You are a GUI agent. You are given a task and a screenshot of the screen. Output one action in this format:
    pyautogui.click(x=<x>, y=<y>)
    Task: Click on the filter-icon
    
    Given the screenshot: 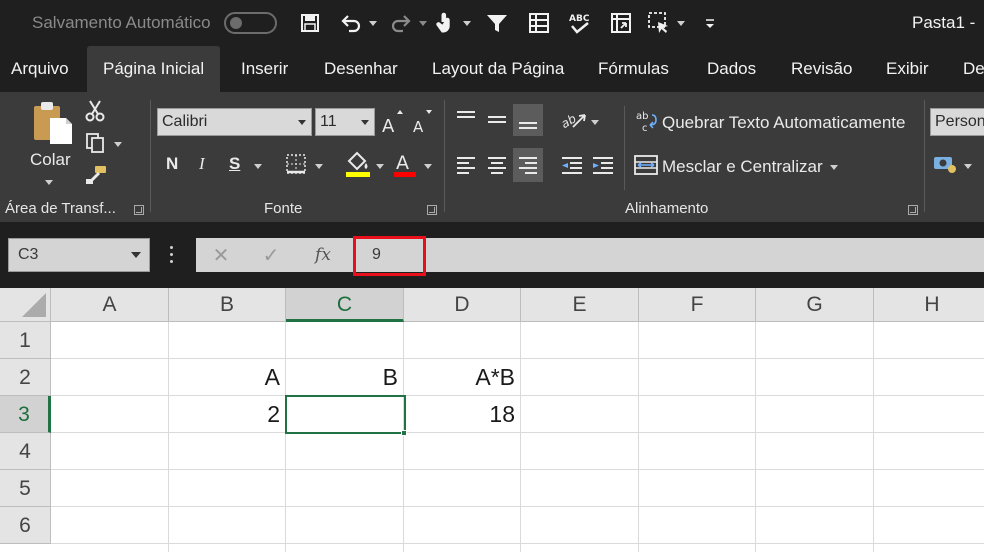 What is the action you would take?
    pyautogui.click(x=497, y=23)
    